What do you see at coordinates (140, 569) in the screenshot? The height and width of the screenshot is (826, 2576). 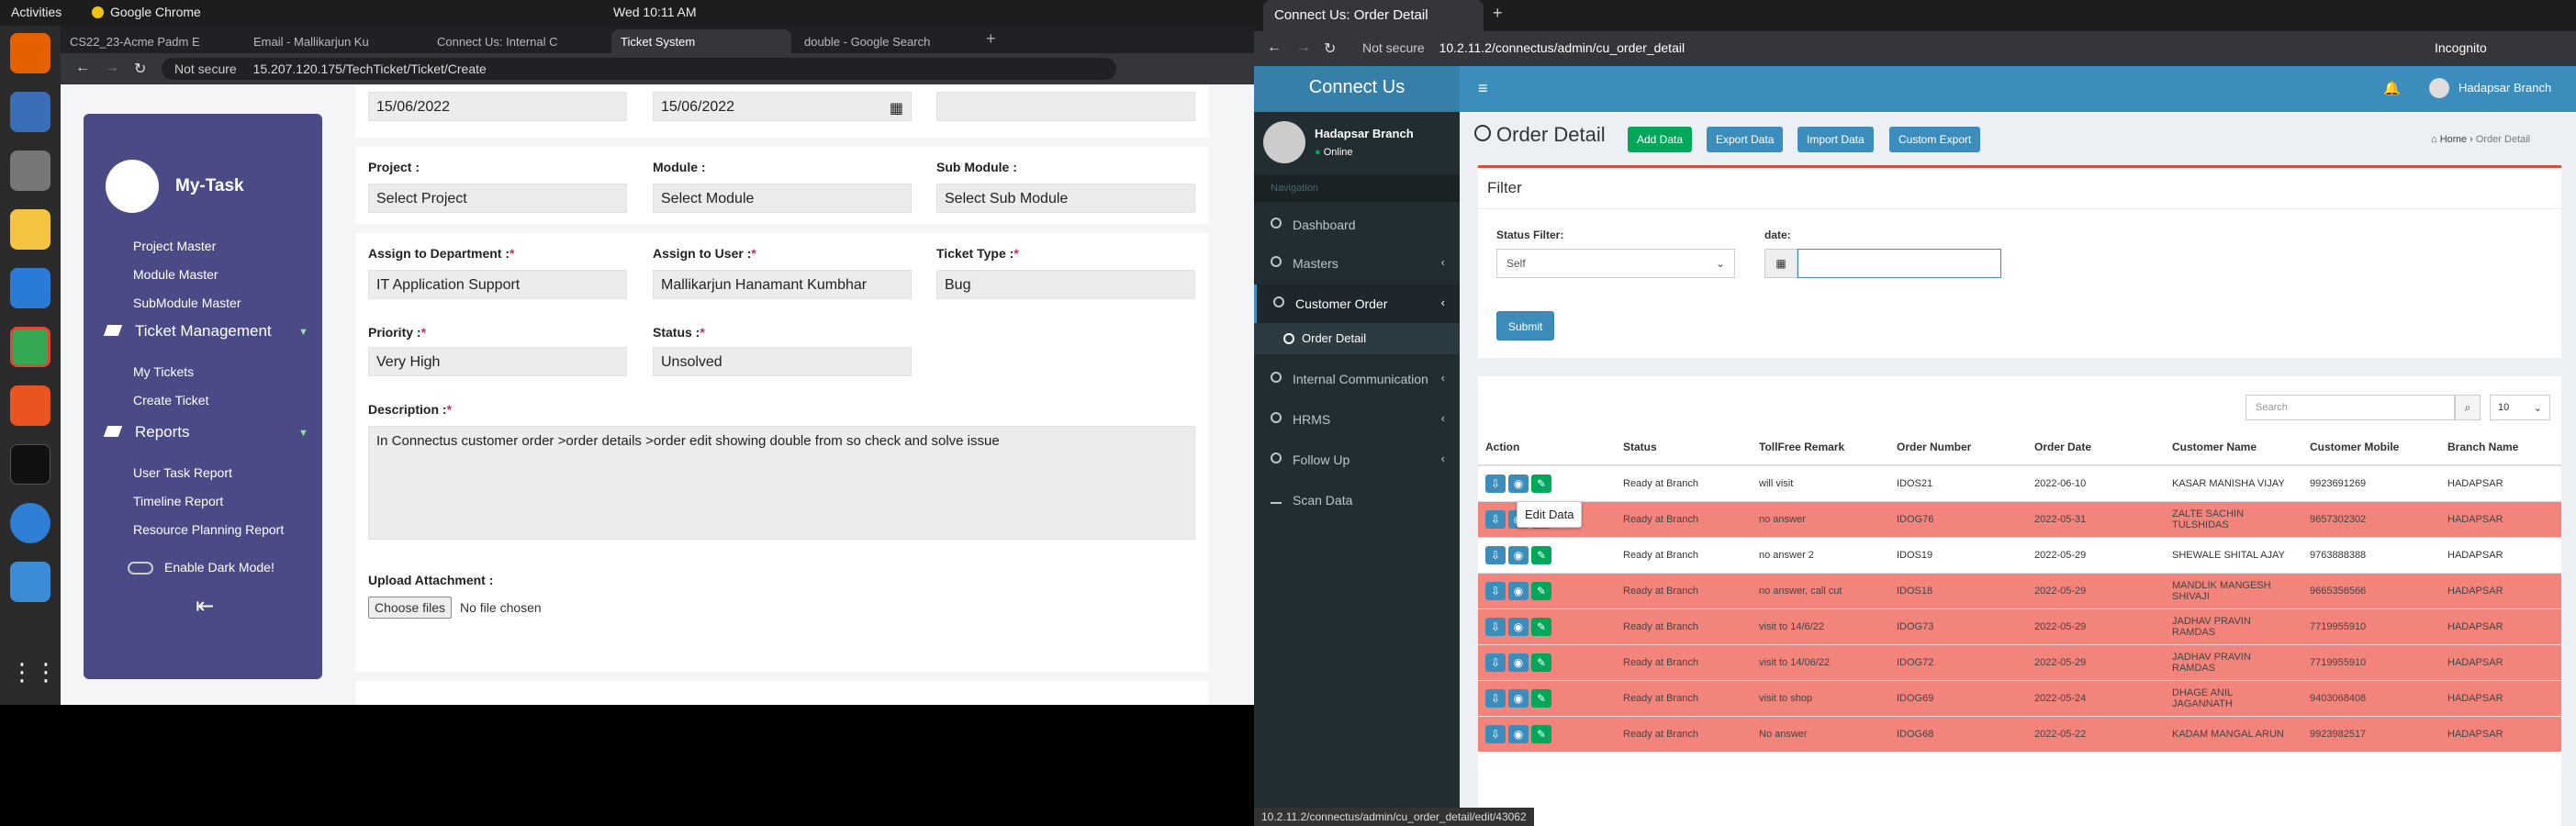 I see `dark-mode-toggle` at bounding box center [140, 569].